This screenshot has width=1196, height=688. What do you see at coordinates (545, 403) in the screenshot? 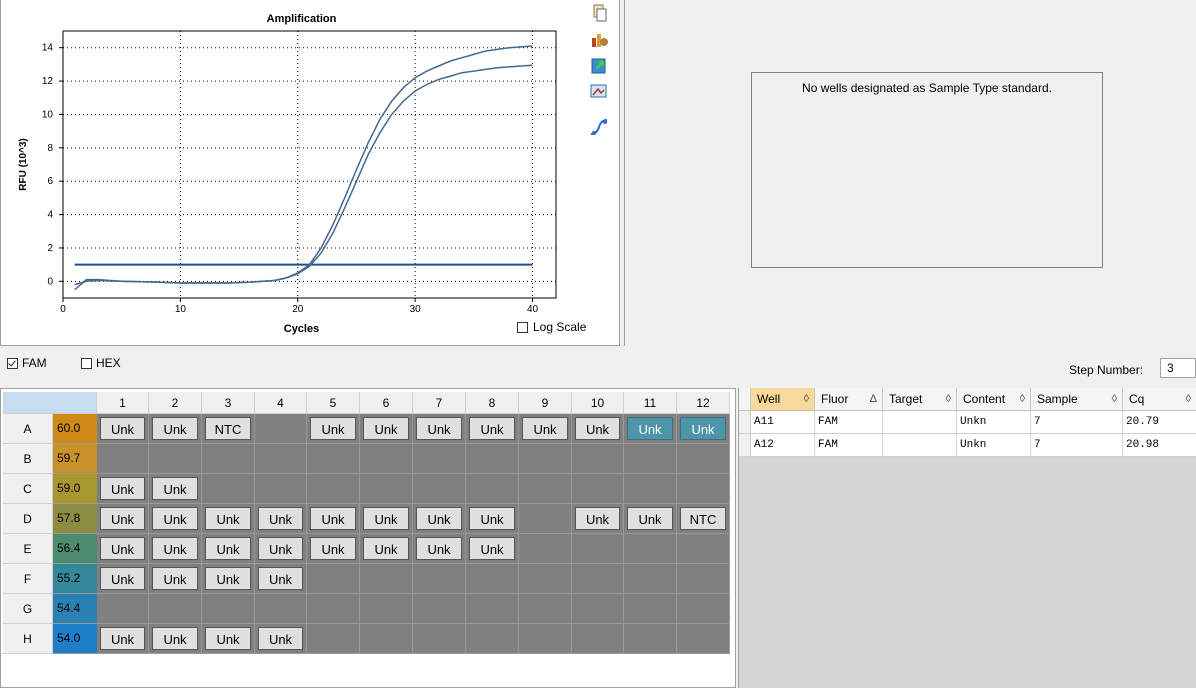
I see `plate-column-header: 9` at bounding box center [545, 403].